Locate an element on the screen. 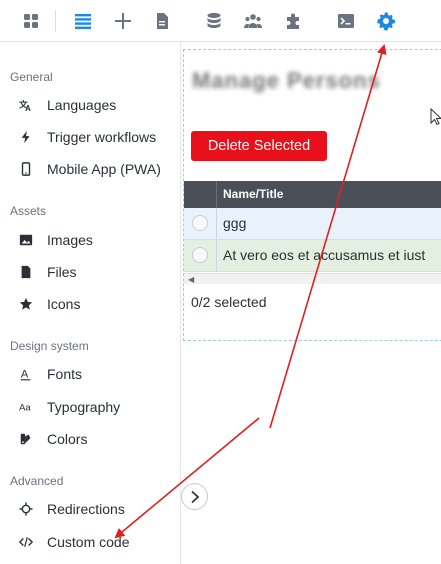 The width and height of the screenshot is (441, 564). table-row: ggg is located at coordinates (312, 224).